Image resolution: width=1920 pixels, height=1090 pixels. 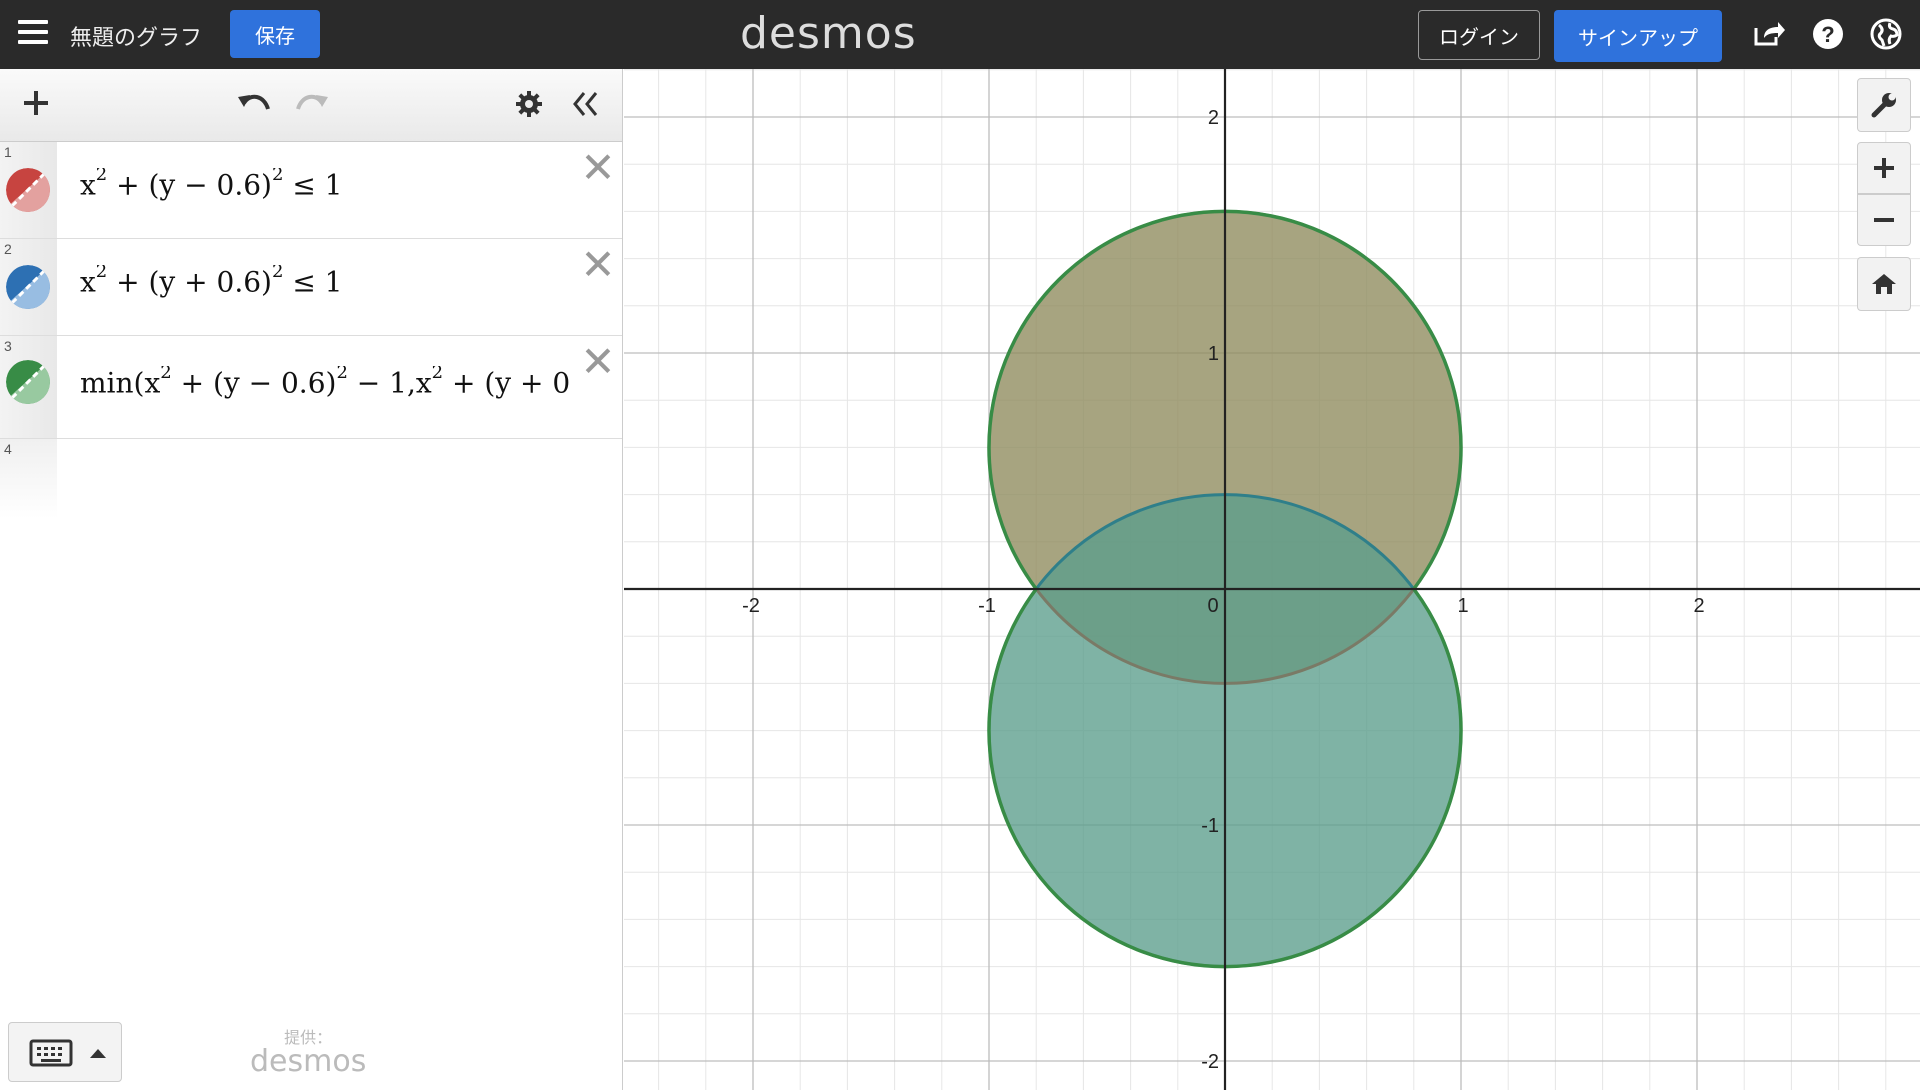 I want to click on expression-index: 4, so click(x=8, y=449).